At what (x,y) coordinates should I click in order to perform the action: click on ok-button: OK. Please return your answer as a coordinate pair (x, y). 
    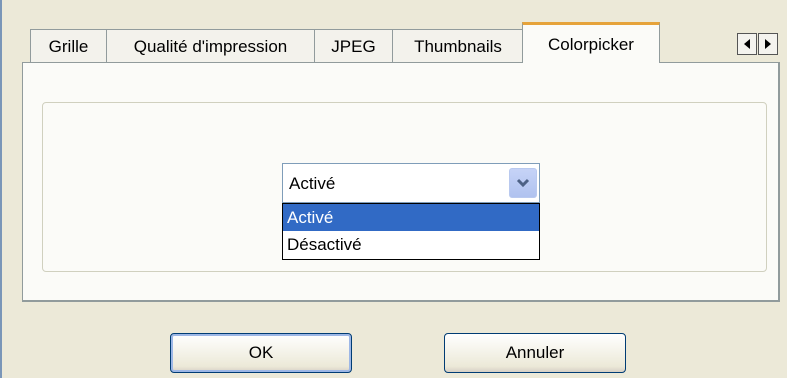
    Looking at the image, I should click on (261, 353).